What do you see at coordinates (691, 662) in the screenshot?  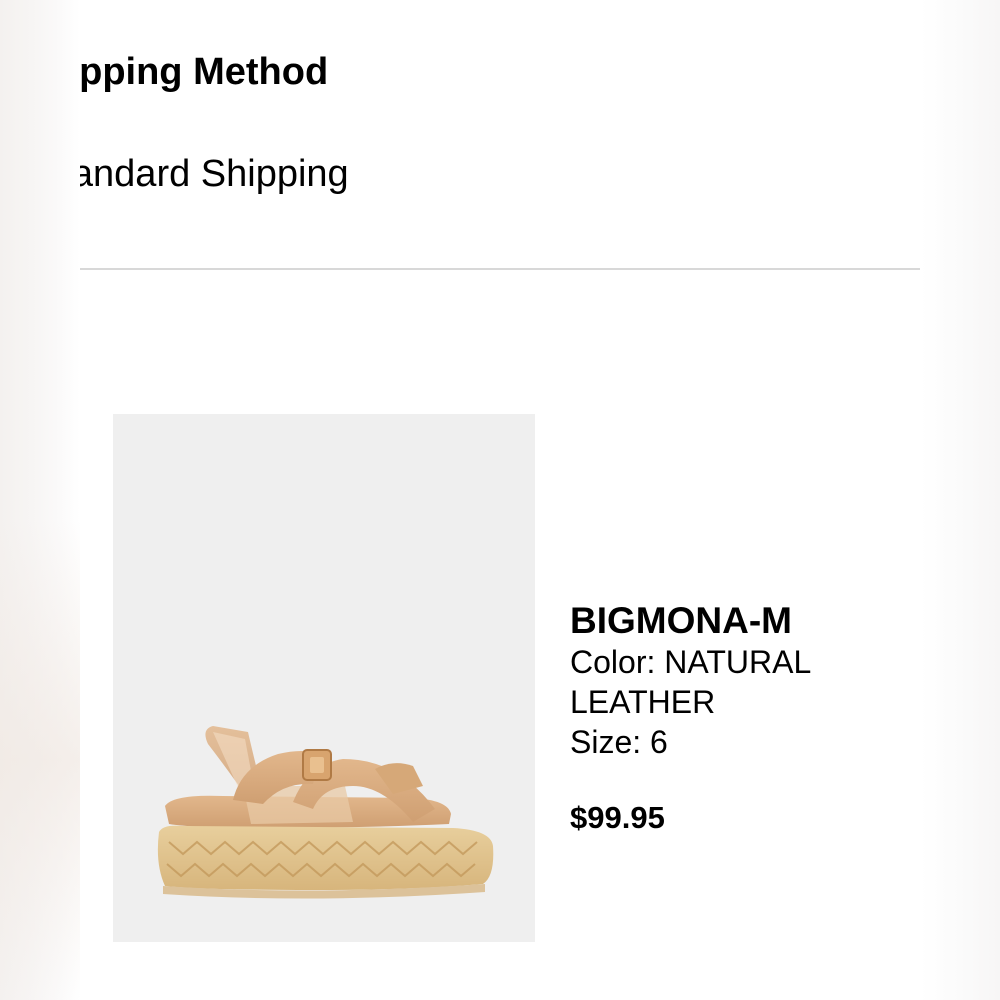 I see `product-color: Color: NATURAL` at bounding box center [691, 662].